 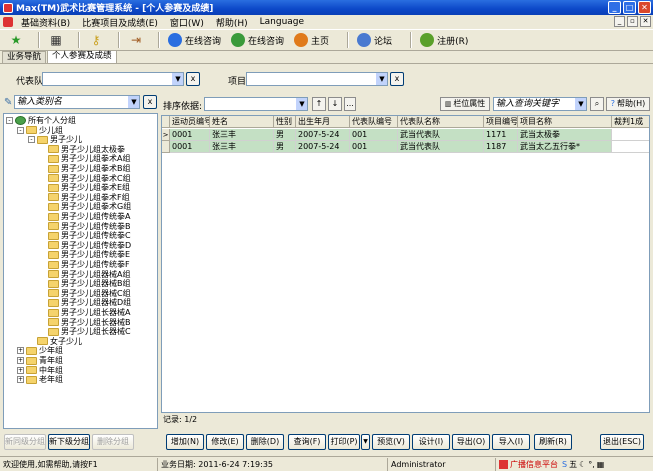 I want to click on keyboard-icon: ▦, so click(x=601, y=464).